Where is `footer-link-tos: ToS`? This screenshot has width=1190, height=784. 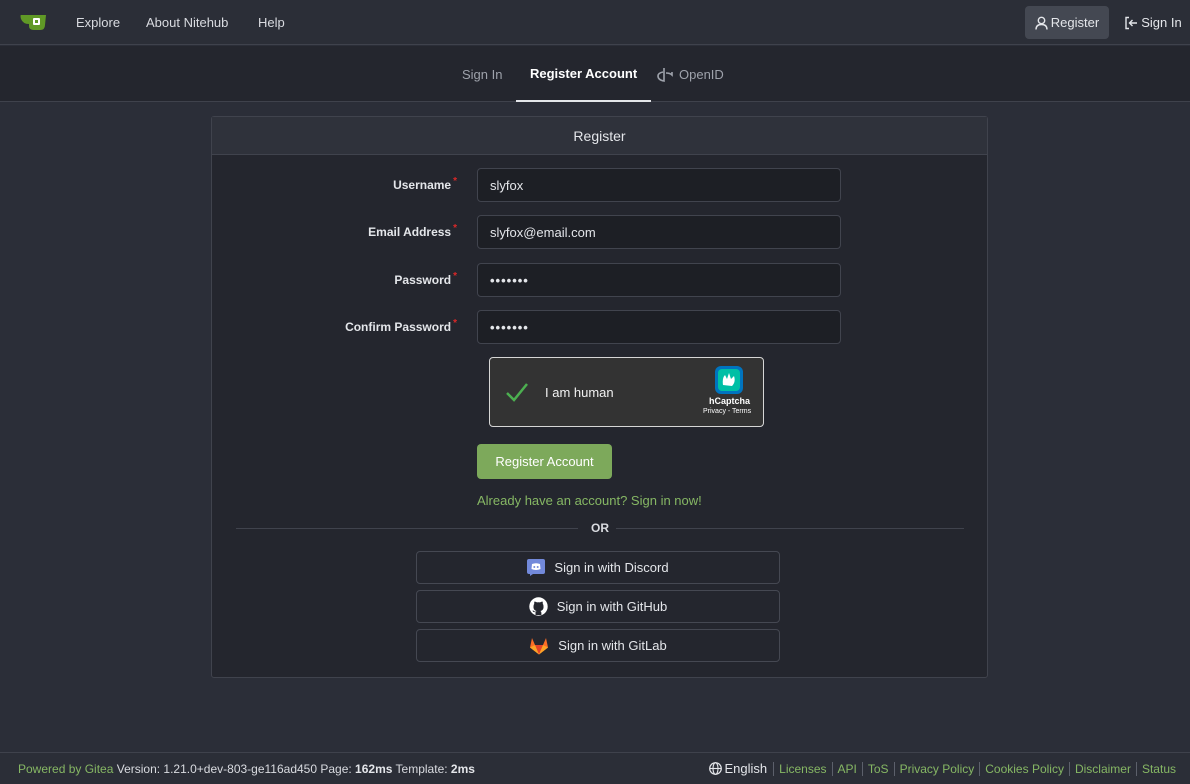
footer-link-tos: ToS is located at coordinates (877, 768).